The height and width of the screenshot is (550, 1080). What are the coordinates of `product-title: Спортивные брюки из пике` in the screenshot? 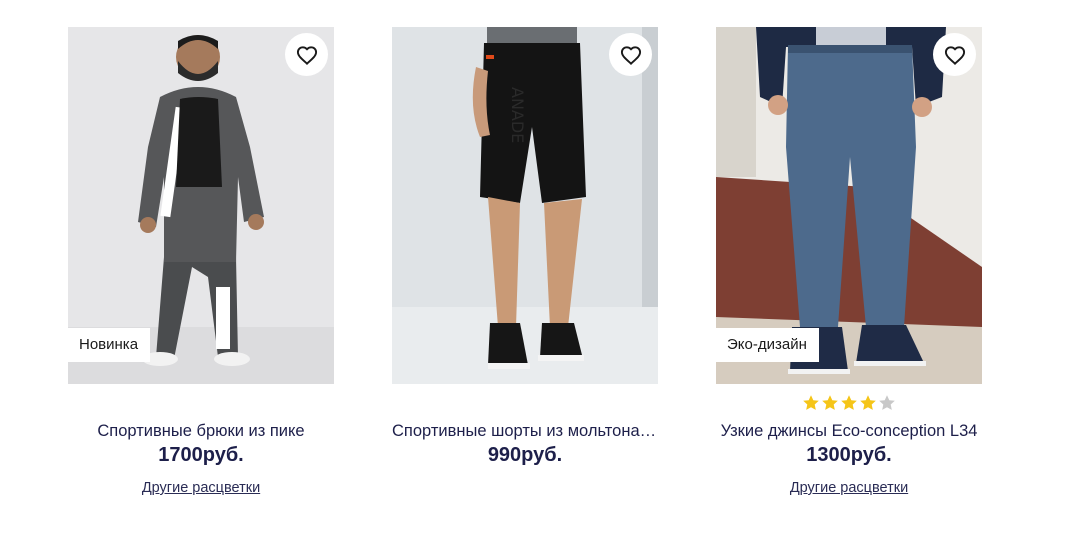 It's located at (201, 431).